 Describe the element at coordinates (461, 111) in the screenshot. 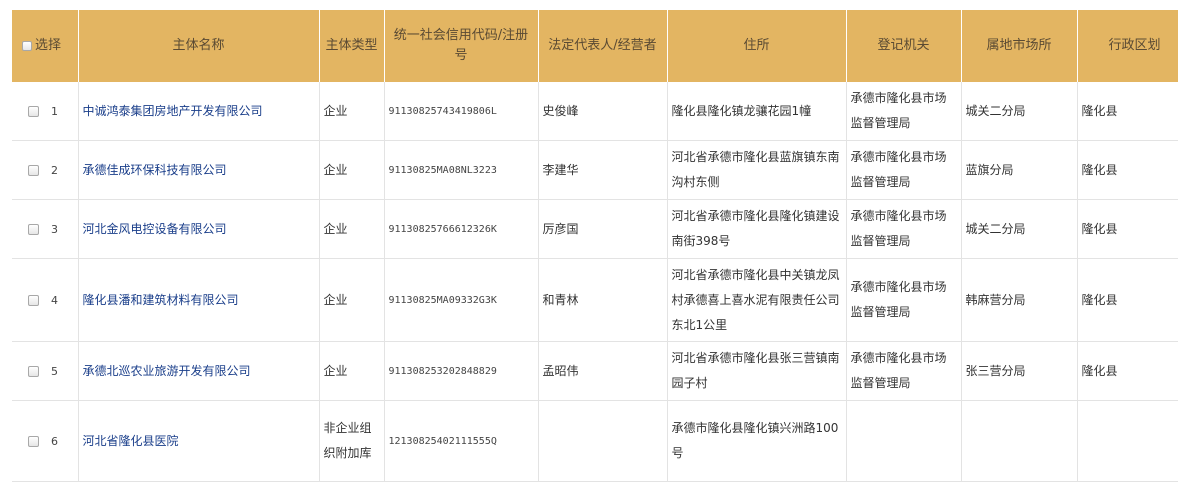

I see `credit-code: 91130825743419806L` at that location.